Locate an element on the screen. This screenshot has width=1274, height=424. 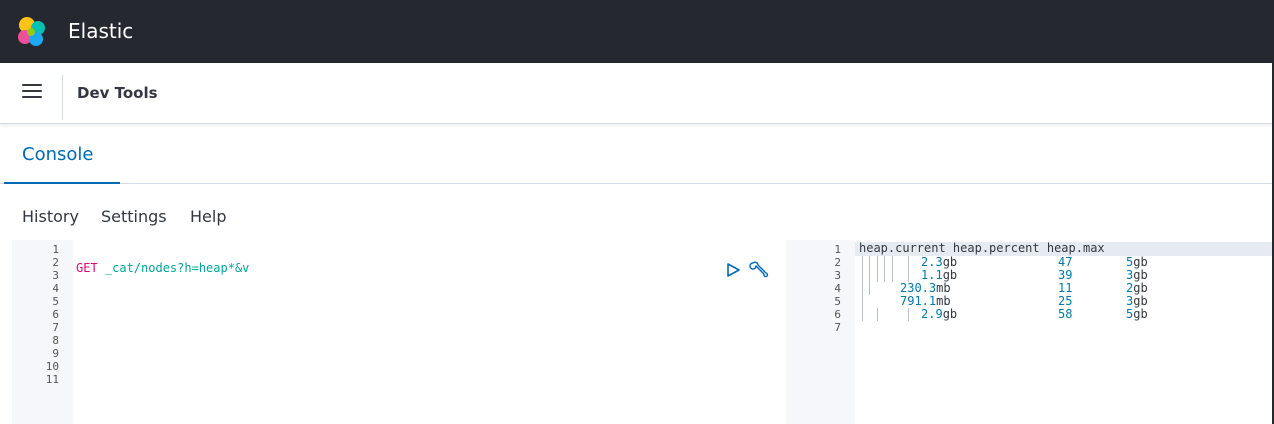
value-number: 791.1 is located at coordinates (918, 301).